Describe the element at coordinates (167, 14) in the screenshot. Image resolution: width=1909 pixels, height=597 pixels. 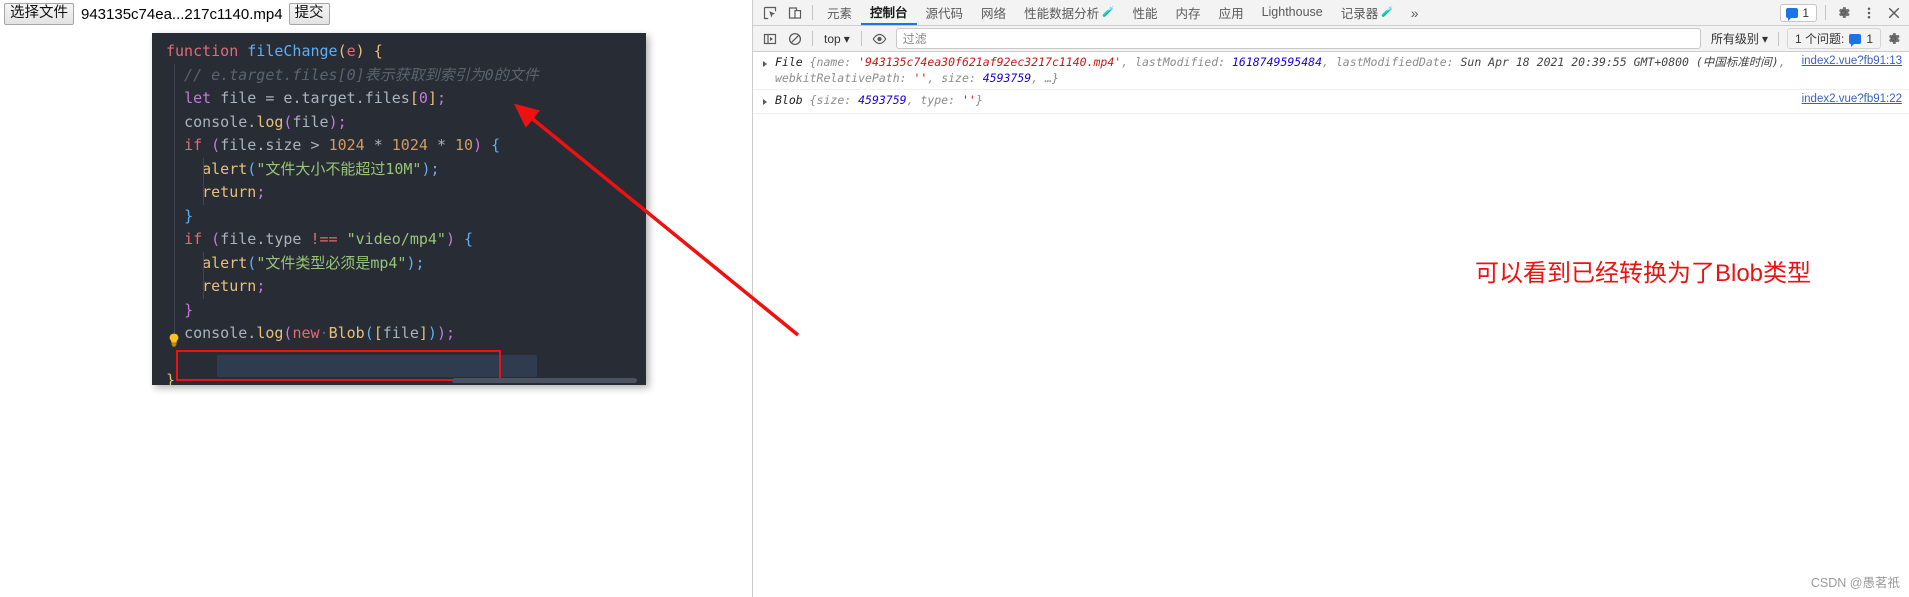
I see `file-upload-form: 选择文件 943135c74ea...217c1140.mp4 提交` at that location.